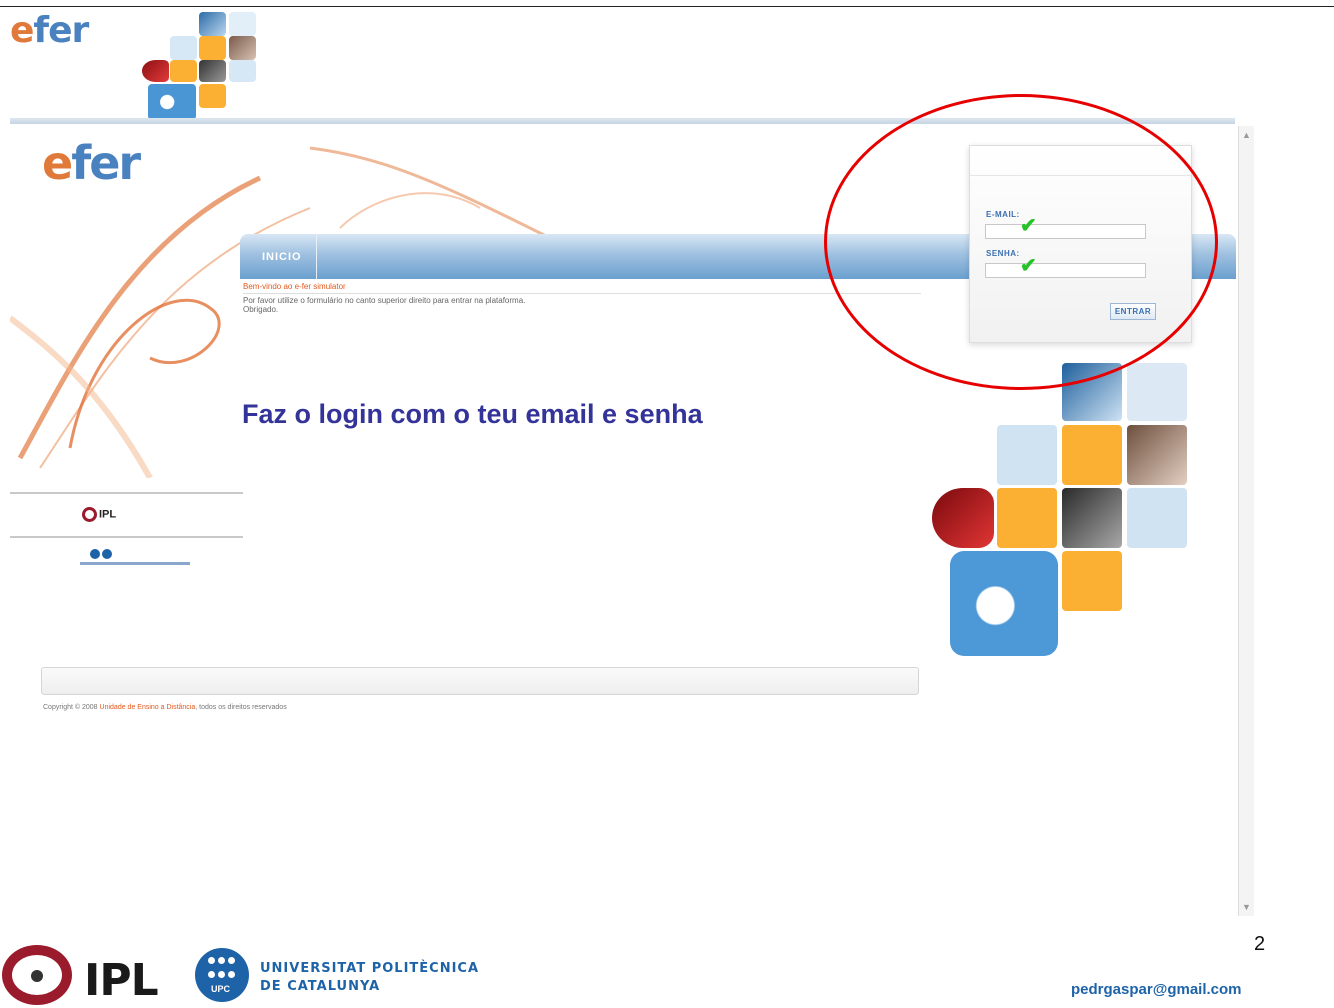 This screenshot has width=1334, height=1008. I want to click on slide-top-rule, so click(667, 6).